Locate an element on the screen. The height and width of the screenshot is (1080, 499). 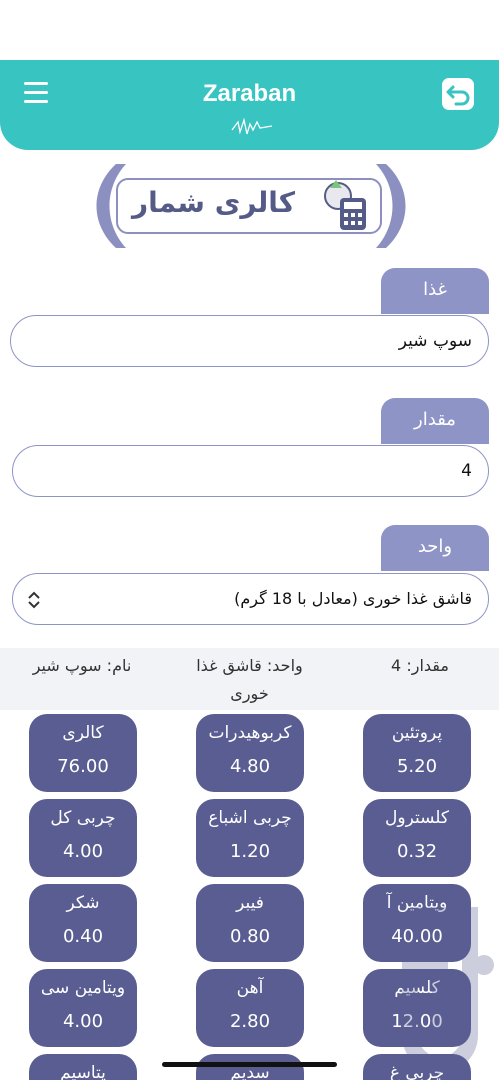
nutrient-card: کلسترول 0.32 is located at coordinates (417, 838).